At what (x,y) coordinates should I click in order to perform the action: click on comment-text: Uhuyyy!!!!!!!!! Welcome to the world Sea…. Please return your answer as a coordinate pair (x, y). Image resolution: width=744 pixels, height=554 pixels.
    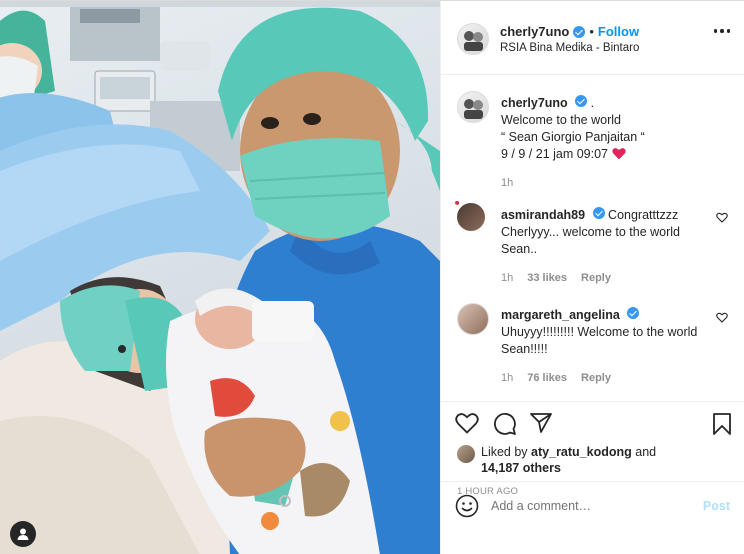
    Looking at the image, I should click on (599, 340).